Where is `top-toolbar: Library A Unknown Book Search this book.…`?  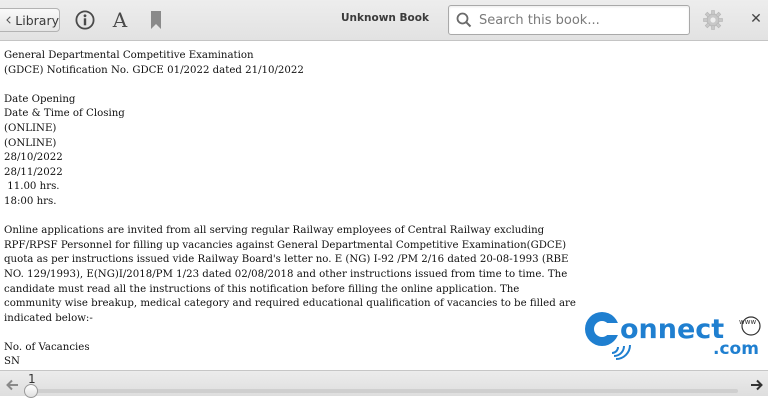
top-toolbar: Library A Unknown Book Search this book.… is located at coordinates (384, 20).